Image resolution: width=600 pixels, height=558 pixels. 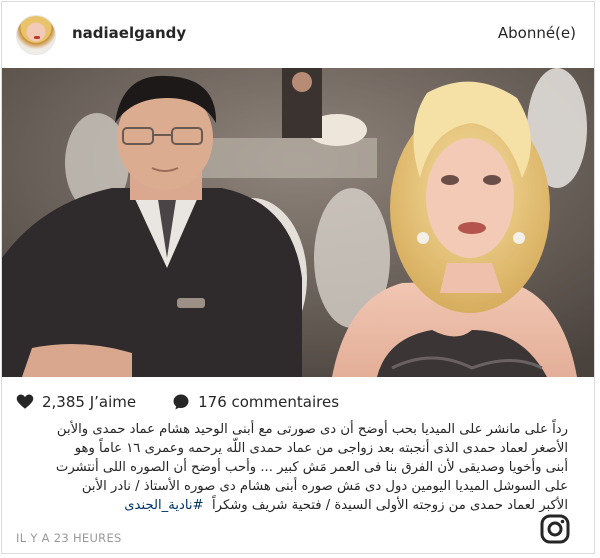 I want to click on post-actions-row: 2,385 J’aime 176 commentaires, so click(x=177, y=402).